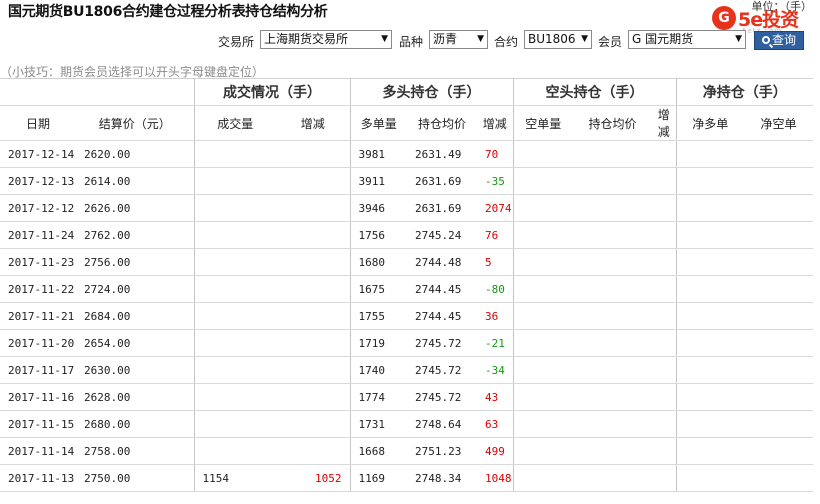 This screenshot has height=504, width=820. What do you see at coordinates (378, 316) in the screenshot?
I see `cell-long-qty: 1755` at bounding box center [378, 316].